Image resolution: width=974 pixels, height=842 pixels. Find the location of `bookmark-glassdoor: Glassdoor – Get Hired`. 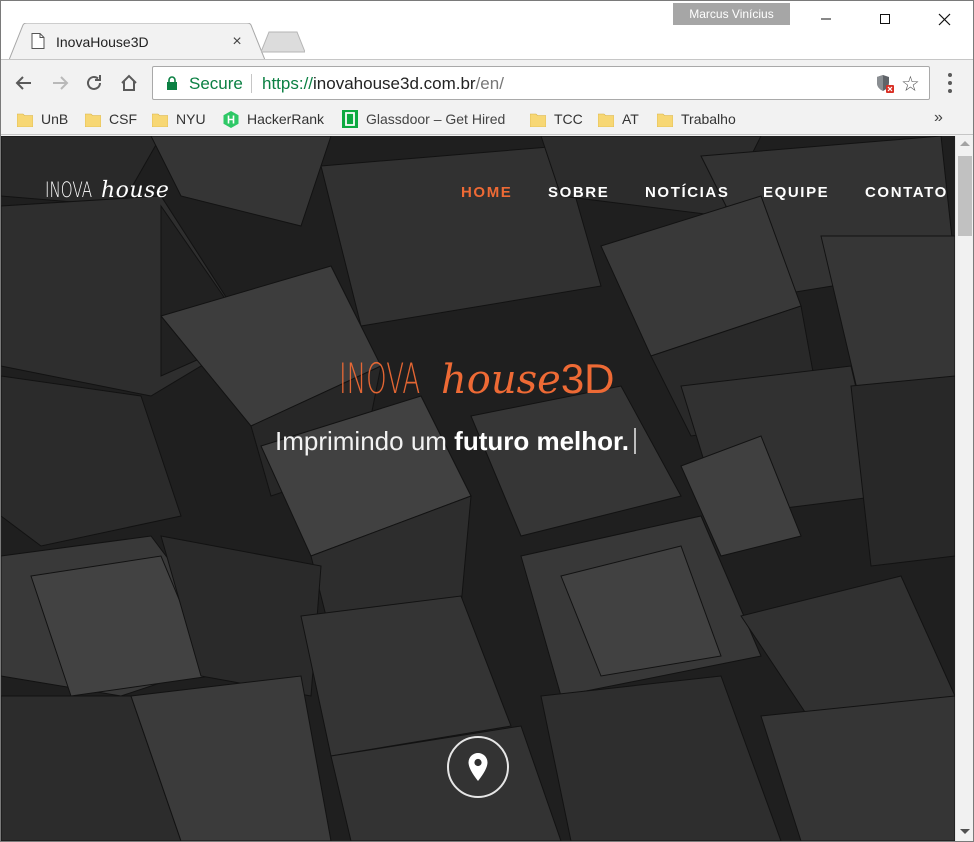

bookmark-glassdoor: Glassdoor – Get Hired is located at coordinates (423, 119).